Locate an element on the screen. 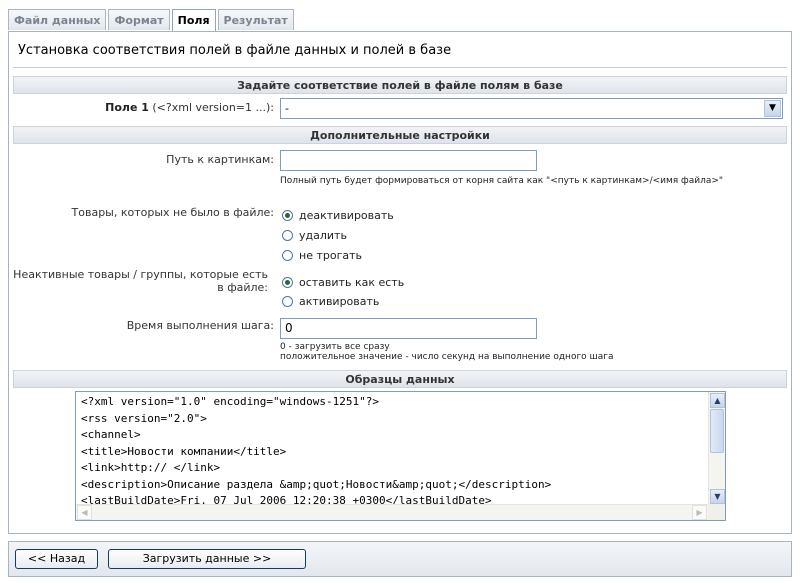 This screenshot has height=584, width=800. tab-data-file: Файл данных is located at coordinates (57, 19).